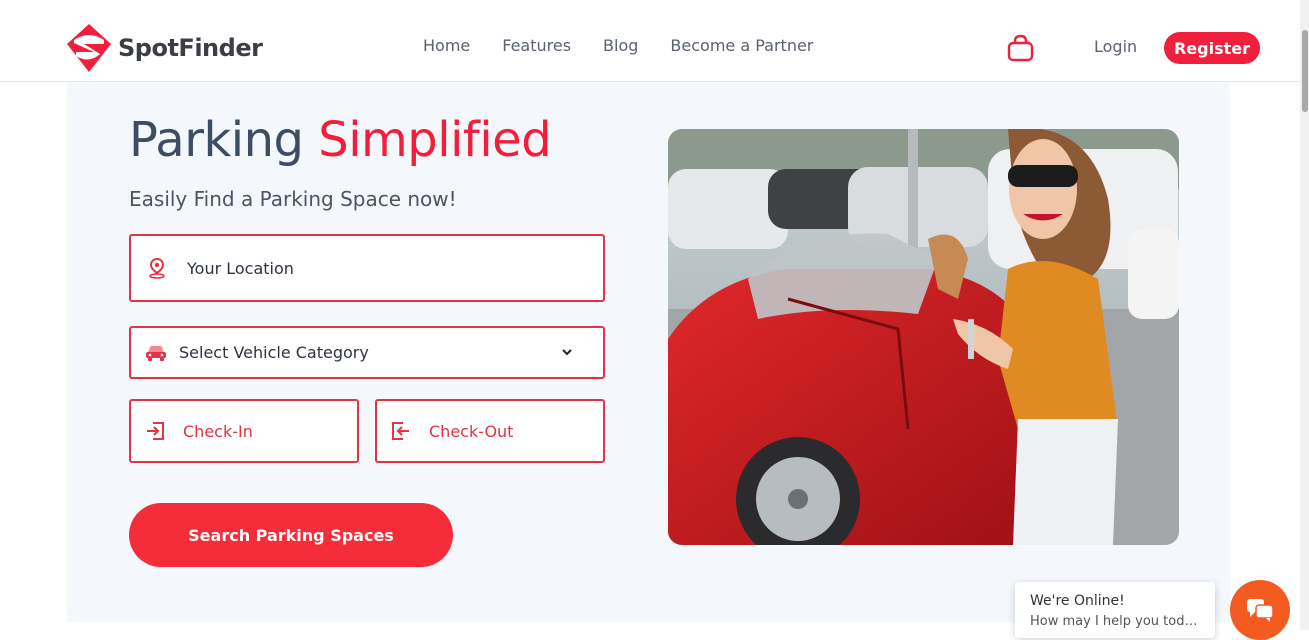 The height and width of the screenshot is (640, 1309). I want to click on check-in-field: Check-In, so click(244, 431).